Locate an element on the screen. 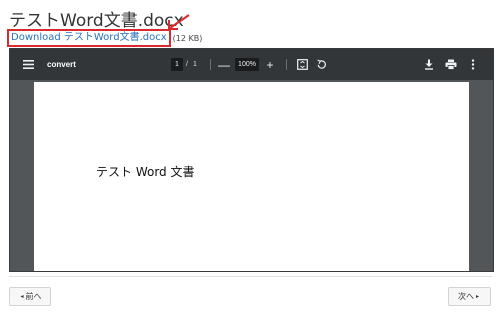  download-row: Download テストWord文書.docx (12 KB) is located at coordinates (104, 38).